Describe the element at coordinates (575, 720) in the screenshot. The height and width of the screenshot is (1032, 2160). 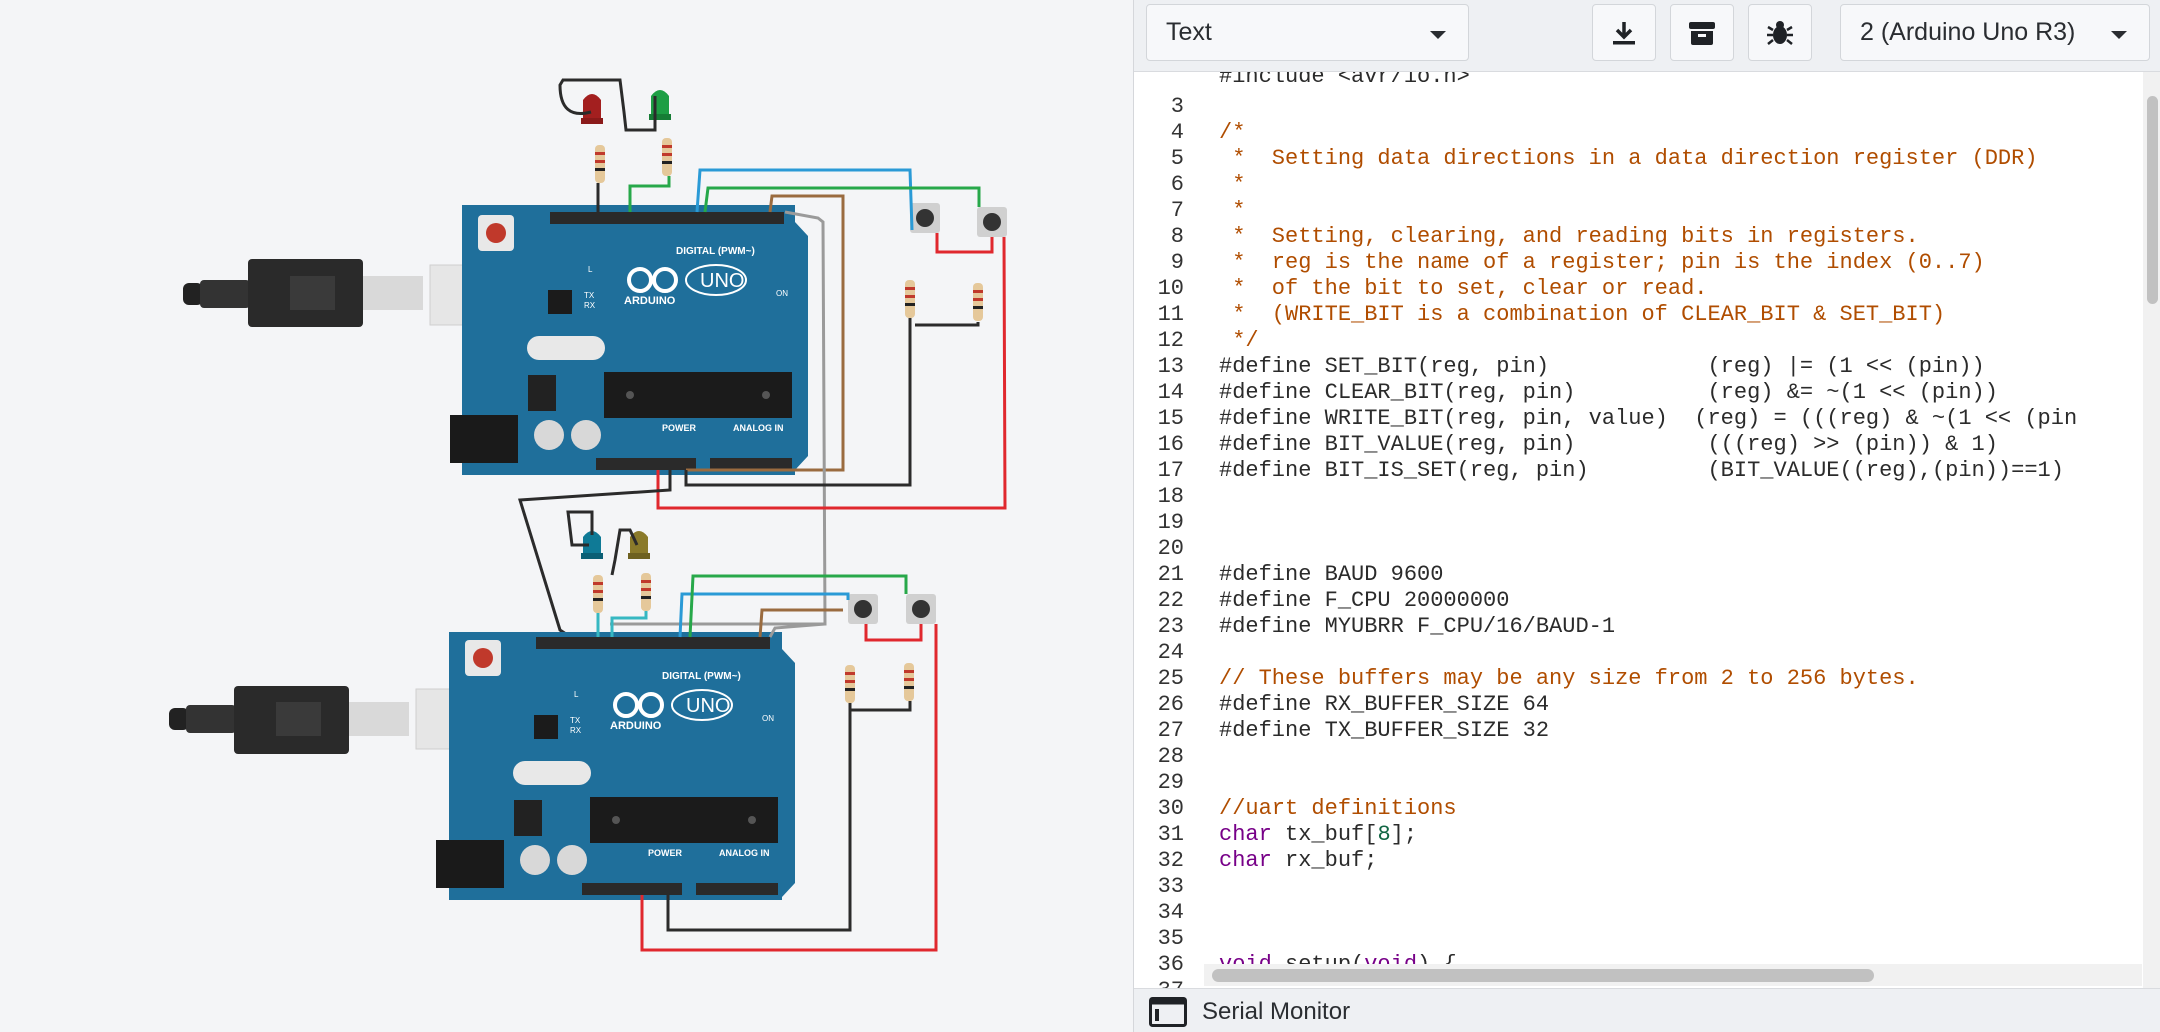
I see `tx-label-bottom: TX` at that location.